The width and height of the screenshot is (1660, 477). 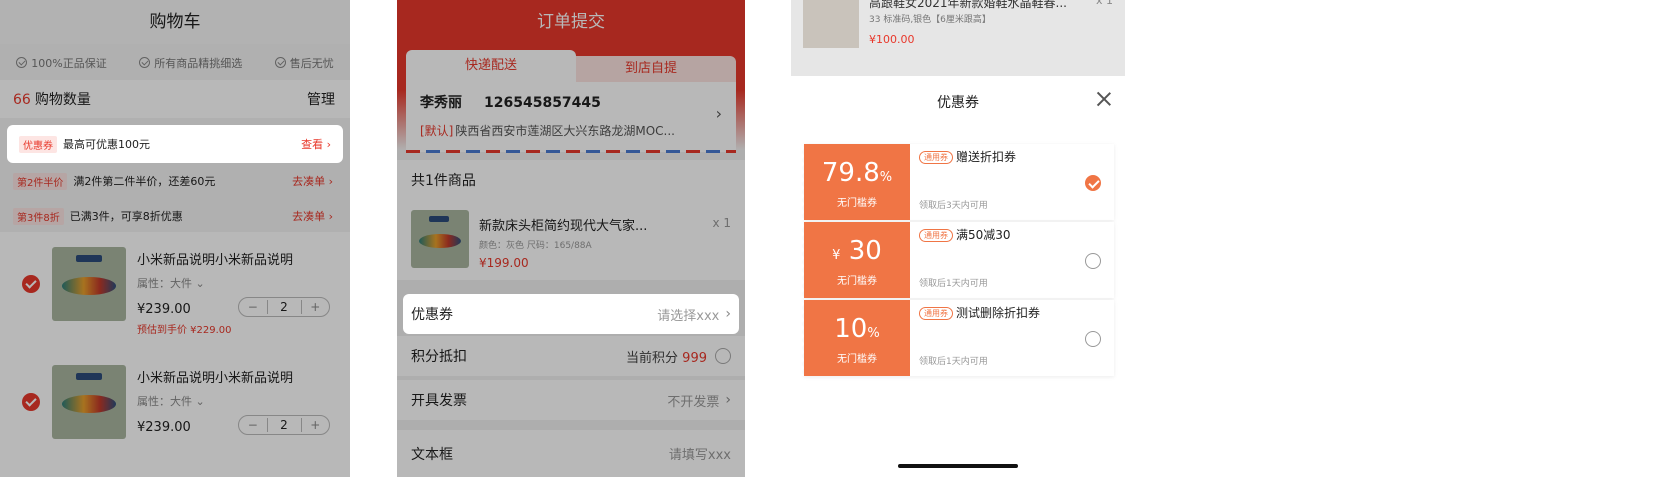 I want to click on coupon-radio-selected, so click(x=1093, y=183).